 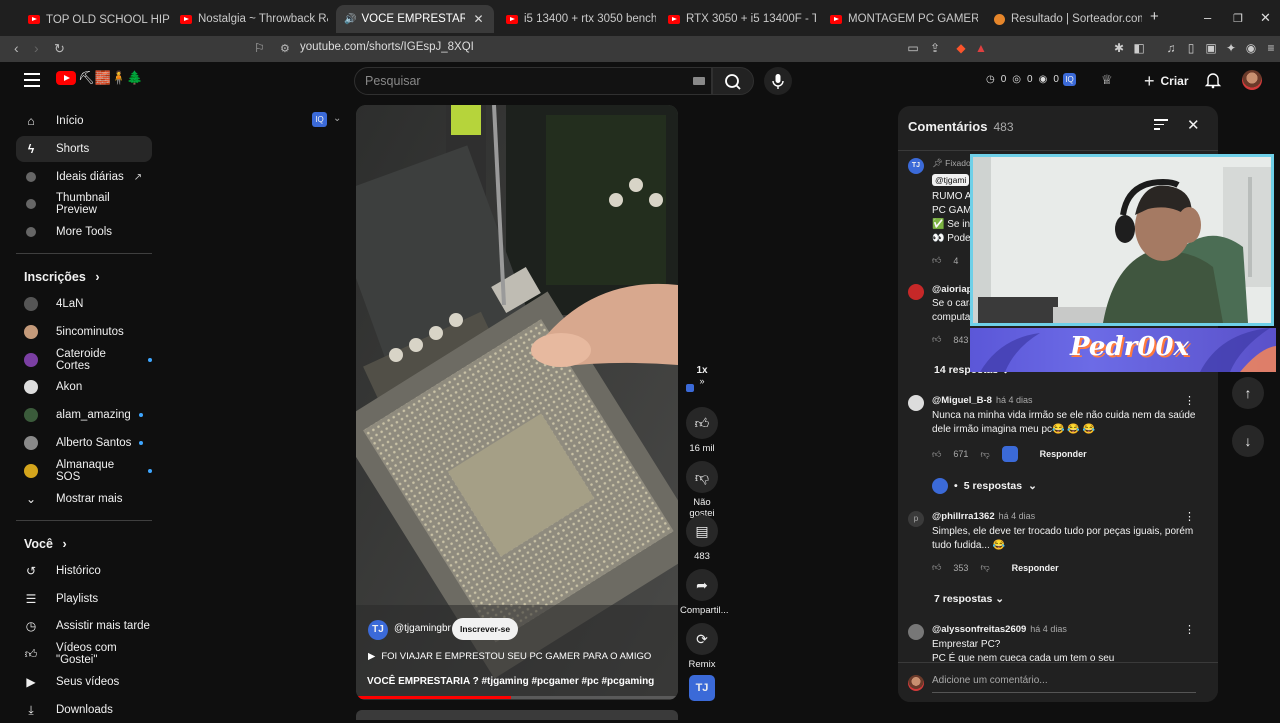 What do you see at coordinates (84, 177) in the screenshot?
I see `sidebar-item-daily-ideas: Ideais diárias ↗` at bounding box center [84, 177].